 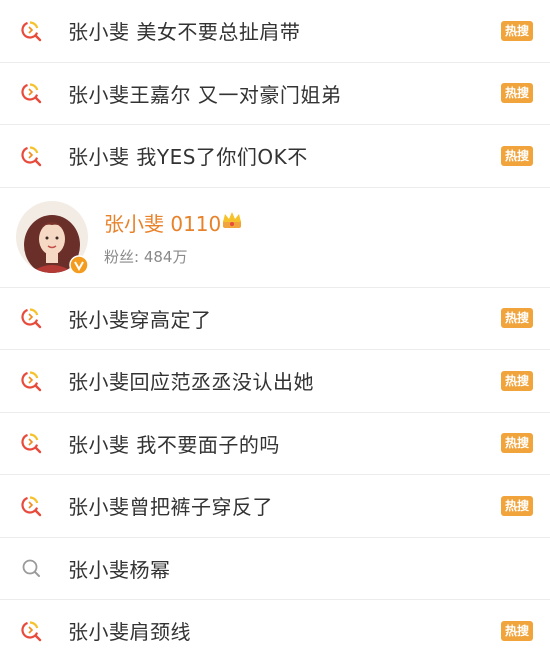 What do you see at coordinates (119, 569) in the screenshot?
I see `suggestion-text: 张小斐杨幂` at bounding box center [119, 569].